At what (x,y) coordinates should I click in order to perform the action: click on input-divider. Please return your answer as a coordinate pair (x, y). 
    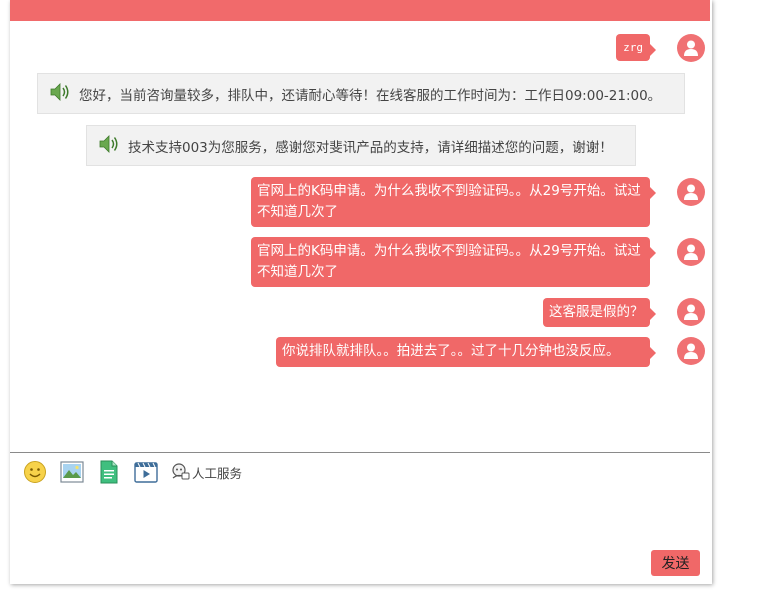
    Looking at the image, I should click on (360, 452).